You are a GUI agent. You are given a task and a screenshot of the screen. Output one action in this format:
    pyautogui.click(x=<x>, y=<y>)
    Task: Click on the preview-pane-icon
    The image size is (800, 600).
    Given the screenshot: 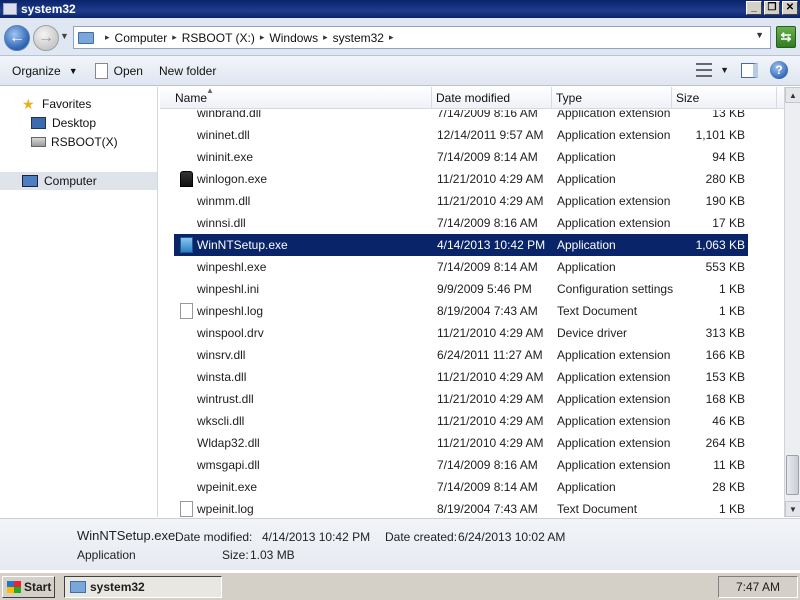 What is the action you would take?
    pyautogui.click(x=749, y=70)
    